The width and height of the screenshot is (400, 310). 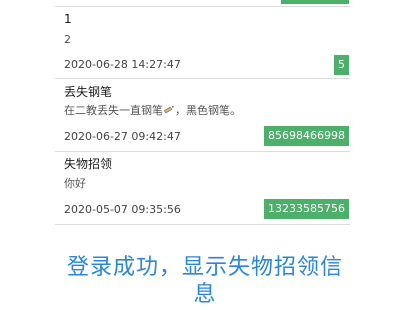 What do you see at coordinates (67, 39) in the screenshot?
I see `item-content: 2` at bounding box center [67, 39].